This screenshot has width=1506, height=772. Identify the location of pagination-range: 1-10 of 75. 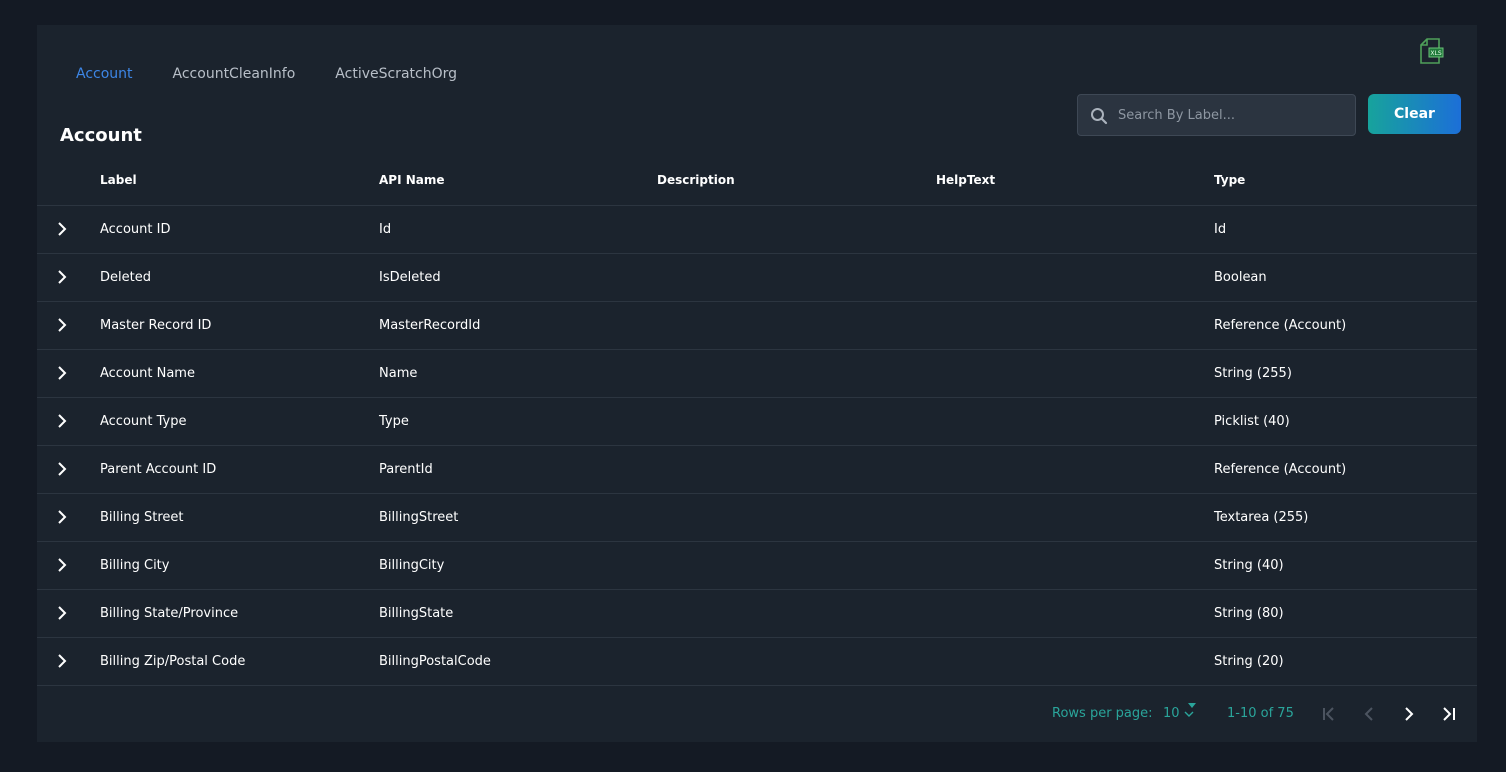
(1260, 713).